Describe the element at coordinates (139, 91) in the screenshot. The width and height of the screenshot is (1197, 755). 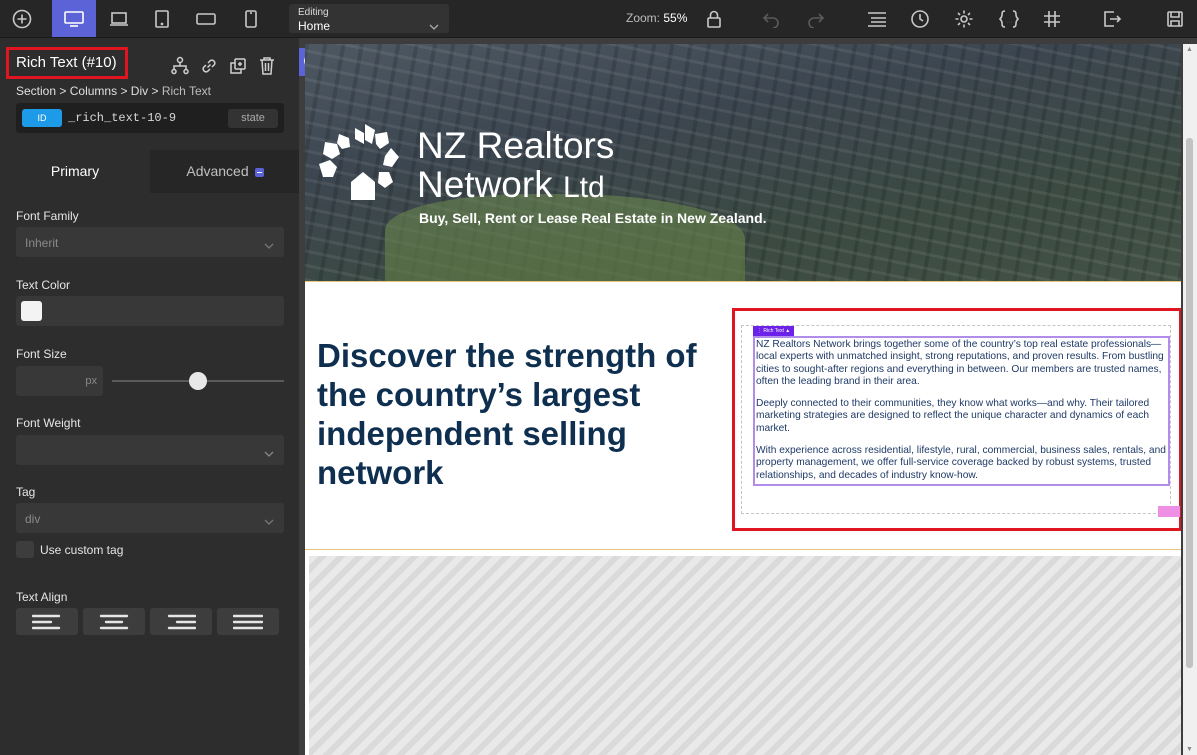
I see `breadcrumb-div: Div` at that location.